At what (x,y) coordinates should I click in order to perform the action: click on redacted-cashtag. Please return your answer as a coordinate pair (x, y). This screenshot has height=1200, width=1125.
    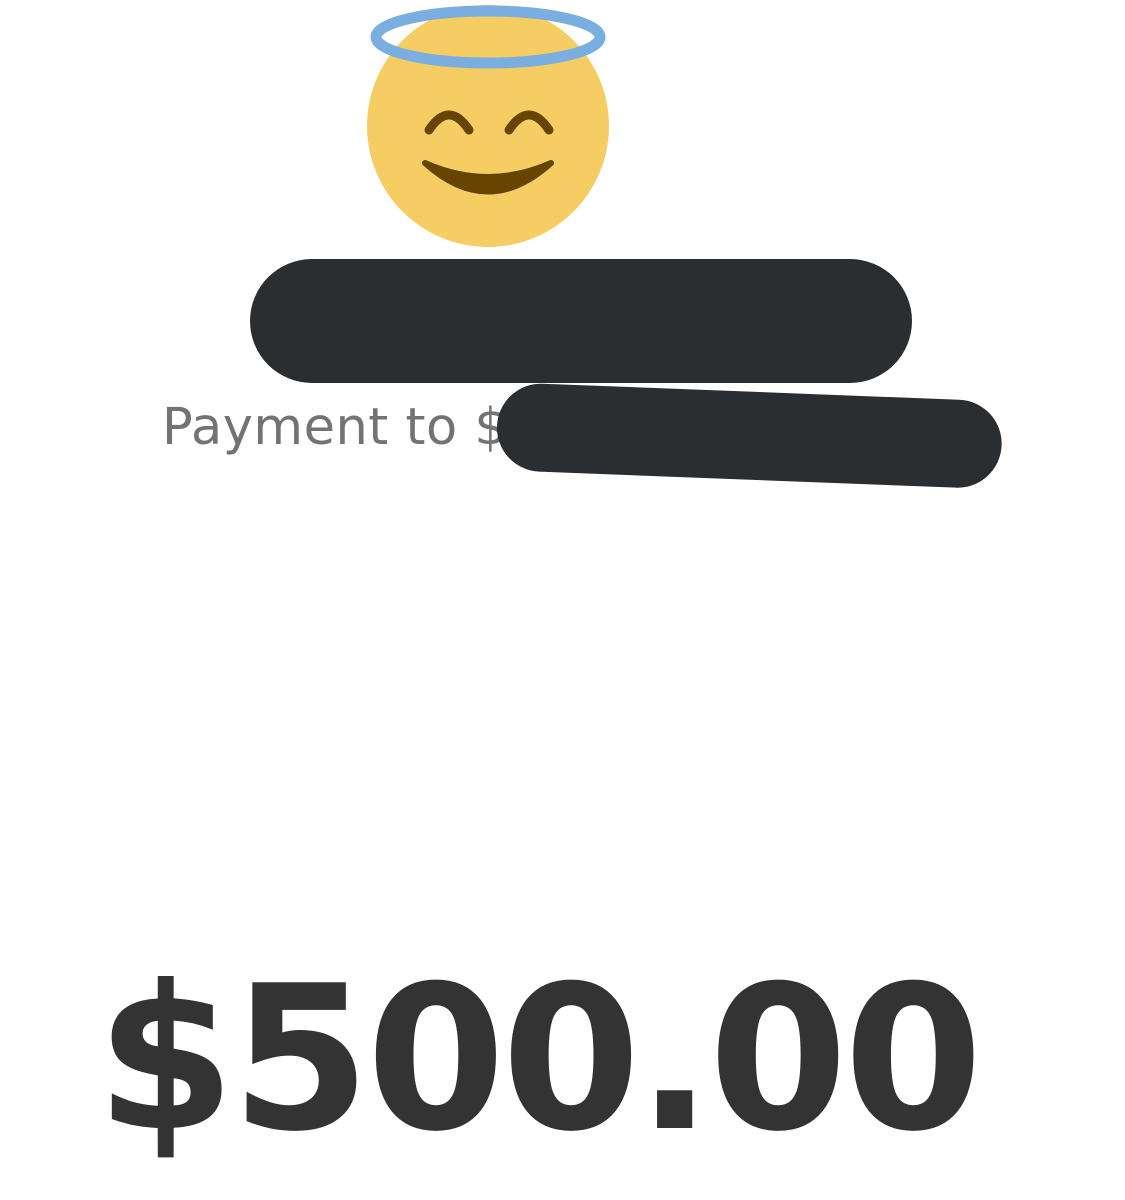
    Looking at the image, I should click on (749, 436).